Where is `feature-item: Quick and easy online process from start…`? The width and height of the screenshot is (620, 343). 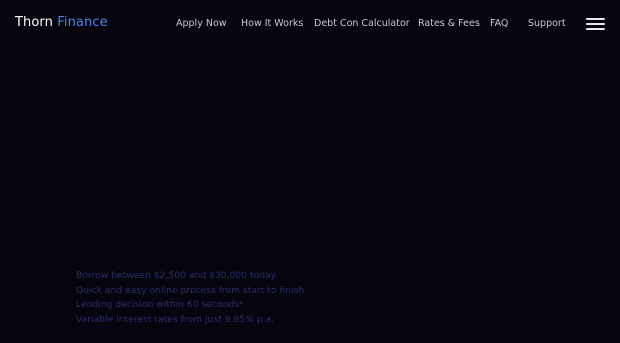
feature-item: Quick and easy online process from start… is located at coordinates (190, 290).